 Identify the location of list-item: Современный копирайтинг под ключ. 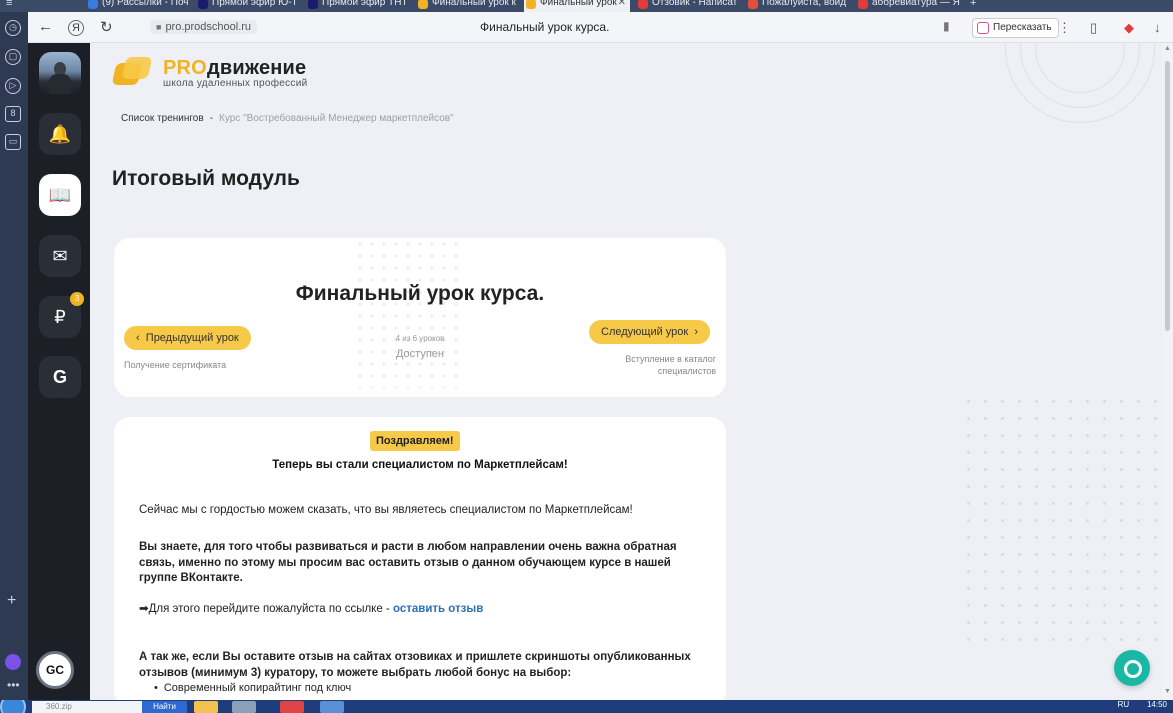
(252, 688).